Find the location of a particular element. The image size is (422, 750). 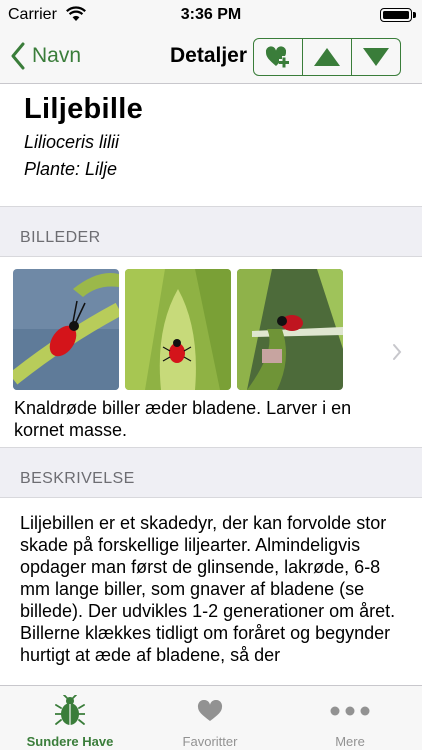

next-button is located at coordinates (375, 57).